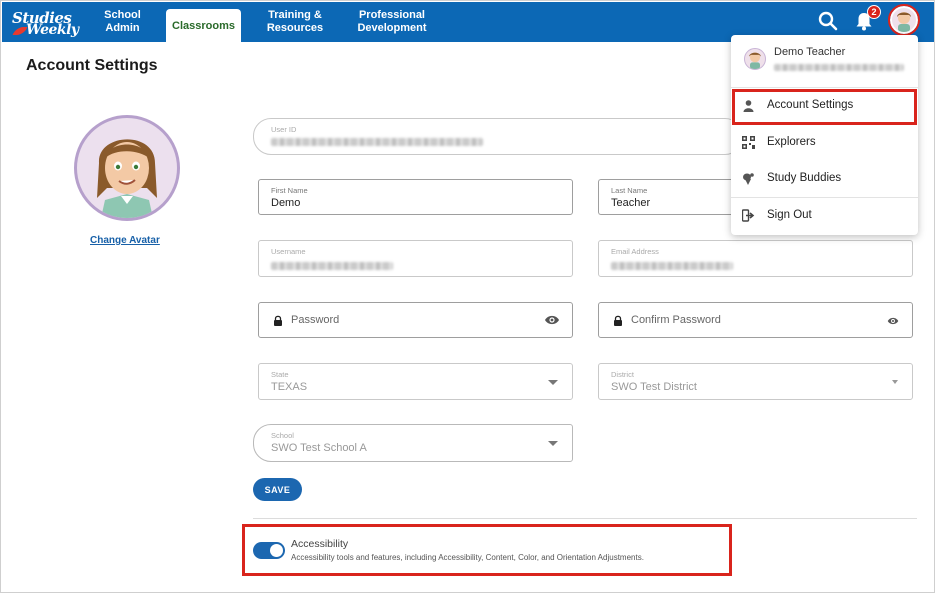 Image resolution: width=935 pixels, height=593 pixels. Describe the element at coordinates (127, 168) in the screenshot. I see `avatar` at that location.